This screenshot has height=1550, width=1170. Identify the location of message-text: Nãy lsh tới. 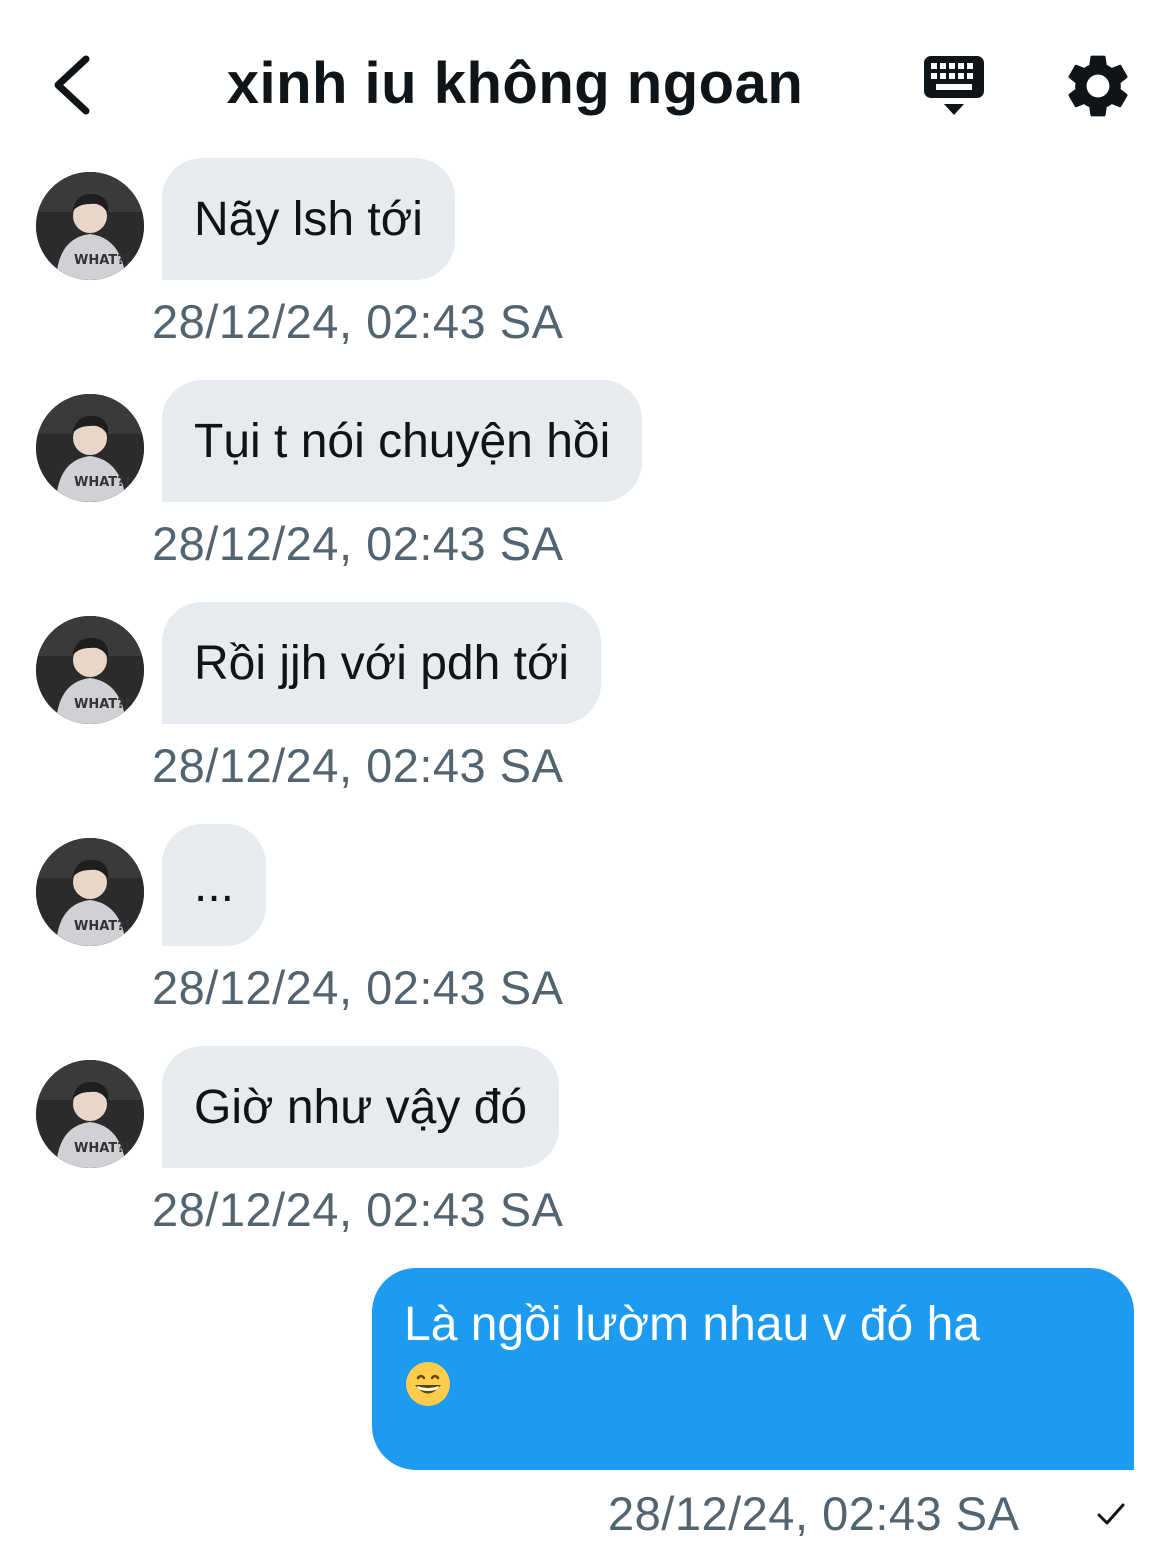
(308, 219).